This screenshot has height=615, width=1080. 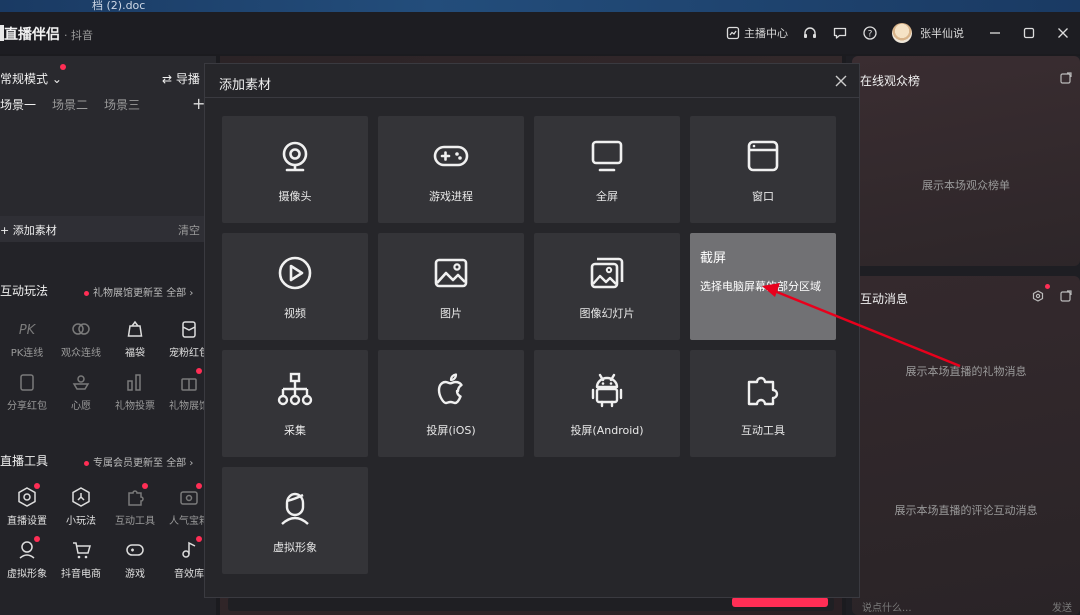 I want to click on tool-label: 福袋, so click(x=135, y=353).